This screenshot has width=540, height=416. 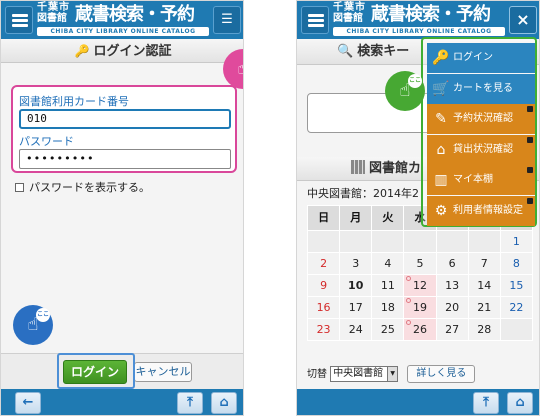 What do you see at coordinates (323, 285) in the screenshot?
I see `calendar-day: 9` at bounding box center [323, 285].